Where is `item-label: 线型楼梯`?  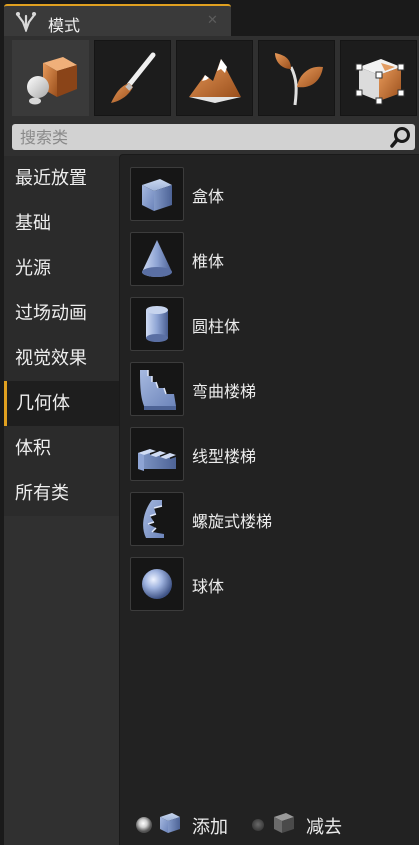
item-label: 线型楼梯 is located at coordinates (224, 456).